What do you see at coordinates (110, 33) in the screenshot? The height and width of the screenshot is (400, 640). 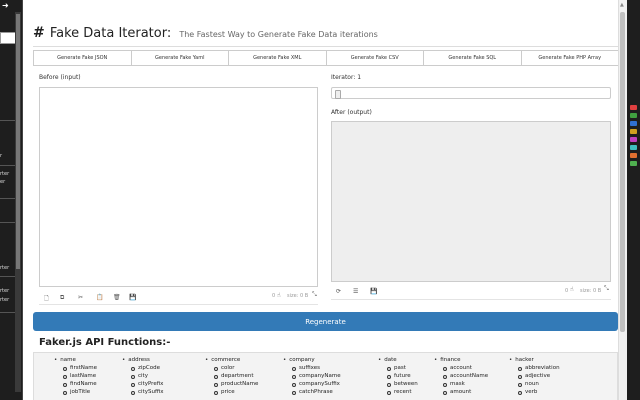 I see `title-text: Fake Data Iterator:` at bounding box center [110, 33].